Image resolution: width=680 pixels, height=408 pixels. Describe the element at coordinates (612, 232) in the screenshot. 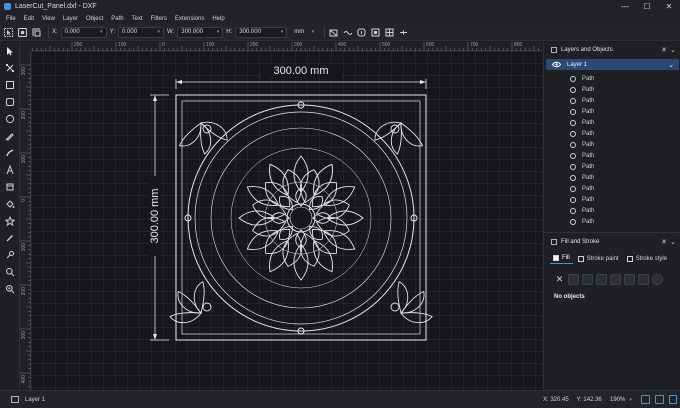

I see `panel-divider` at that location.